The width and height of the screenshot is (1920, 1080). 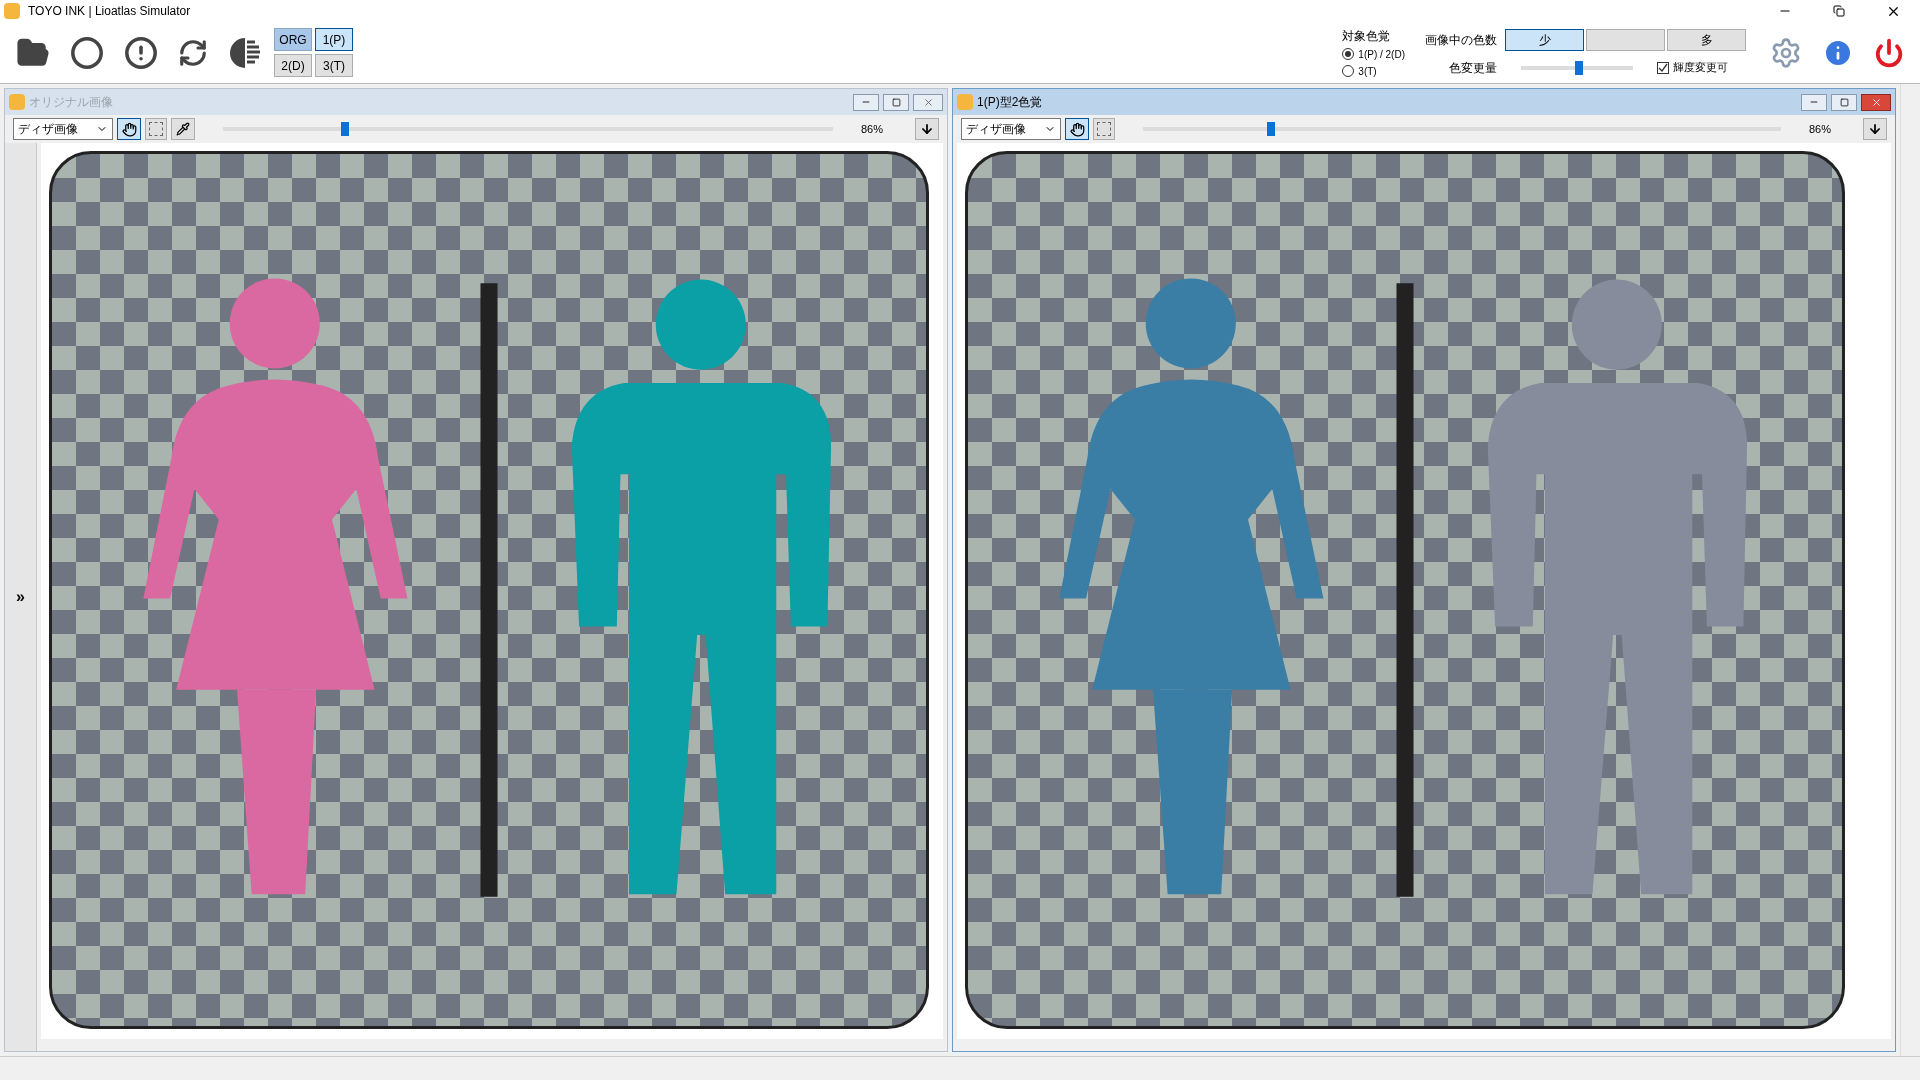 I want to click on color-change-label: 色変更量, so click(x=1472, y=68).